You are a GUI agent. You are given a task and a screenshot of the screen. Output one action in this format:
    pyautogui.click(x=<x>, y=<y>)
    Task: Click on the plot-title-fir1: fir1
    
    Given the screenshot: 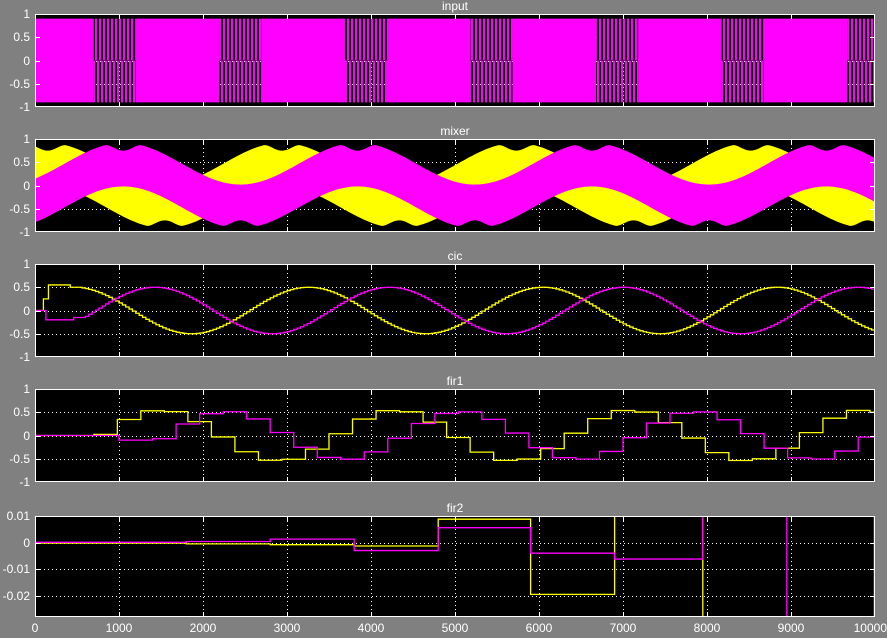 What is the action you would take?
    pyautogui.click(x=455, y=381)
    